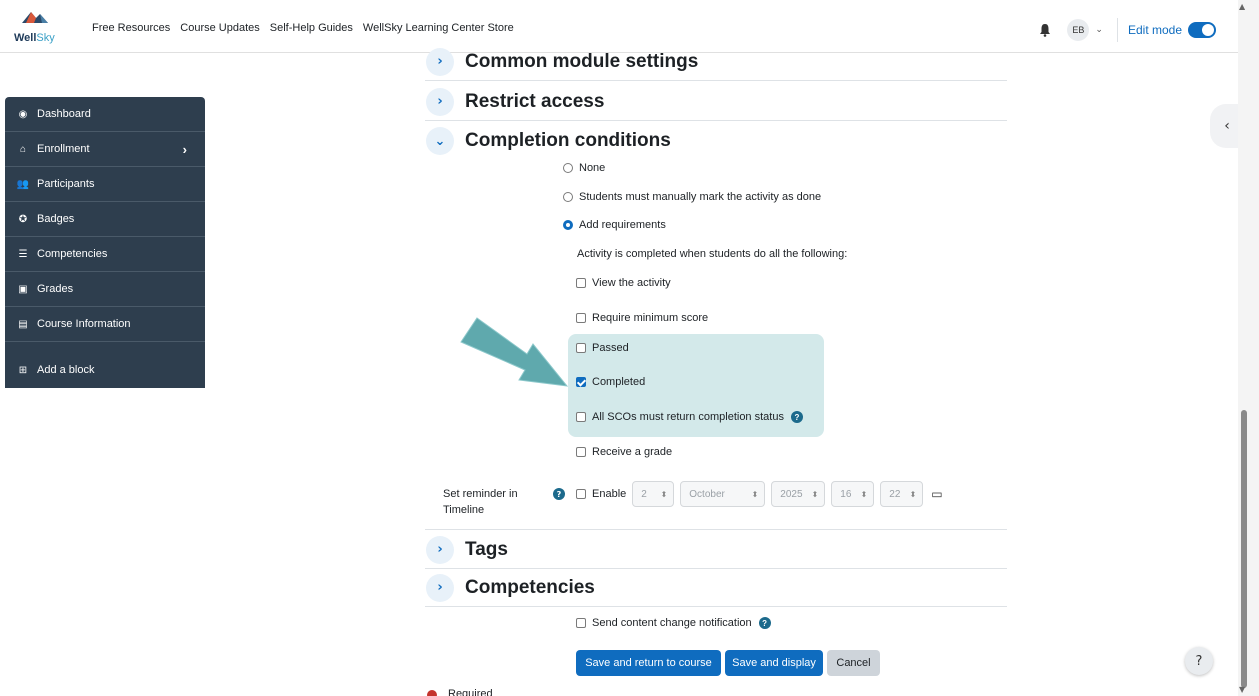 The width and height of the screenshot is (1259, 696). I want to click on wellsky-logo: WellSky, so click(38, 28).